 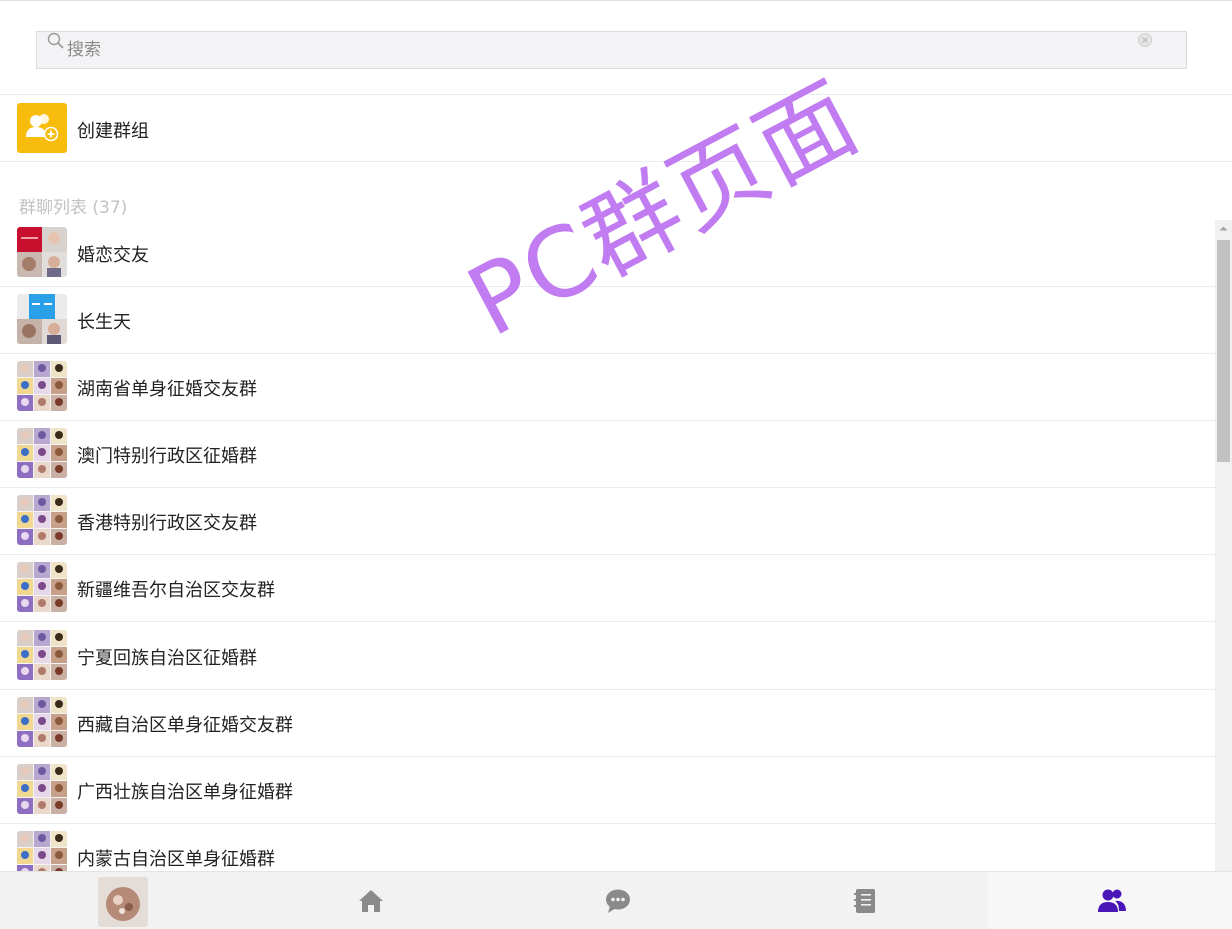 What do you see at coordinates (104, 322) in the screenshot?
I see `group-name: 长生天` at bounding box center [104, 322].